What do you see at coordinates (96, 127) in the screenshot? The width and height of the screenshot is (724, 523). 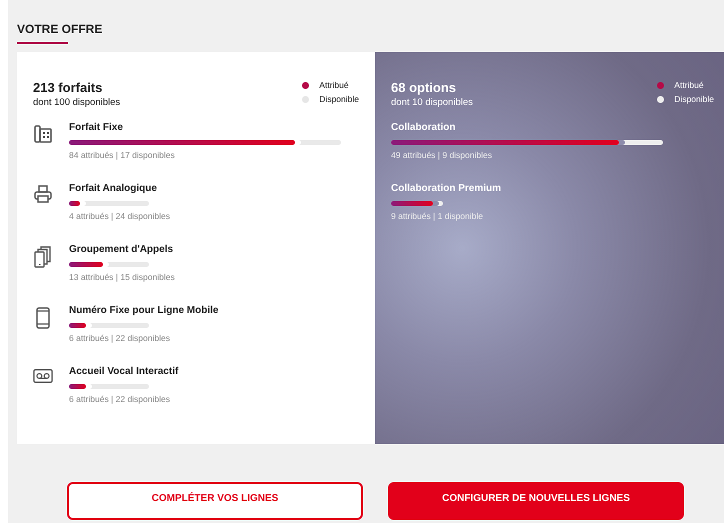 I see `plan-name: Forfait Fixe` at bounding box center [96, 127].